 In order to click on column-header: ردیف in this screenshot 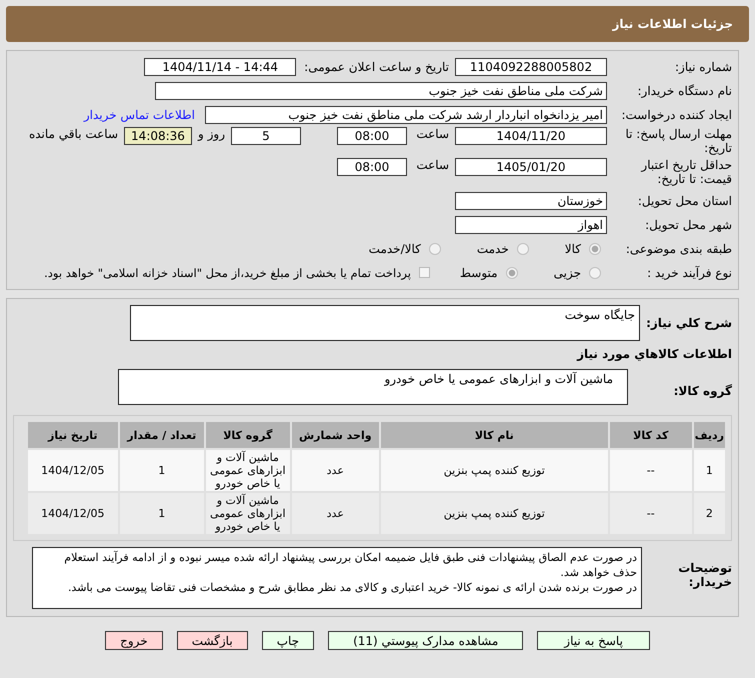, I will do `click(709, 435)`.